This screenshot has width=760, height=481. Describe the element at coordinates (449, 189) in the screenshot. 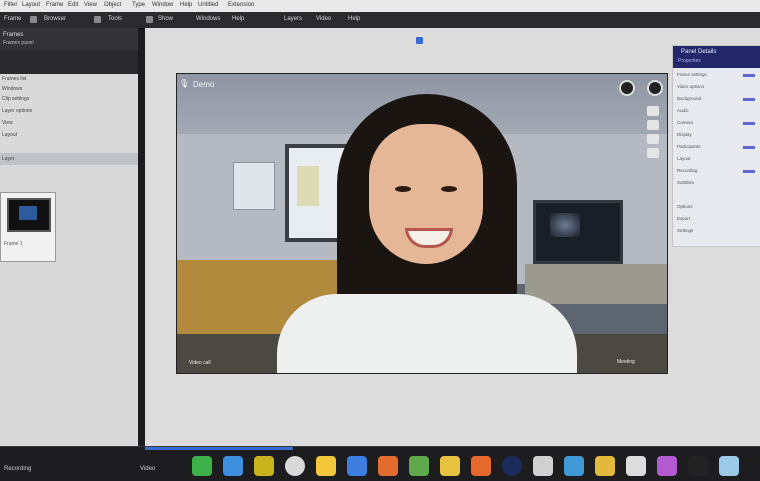

I see `participant-right-eye` at that location.